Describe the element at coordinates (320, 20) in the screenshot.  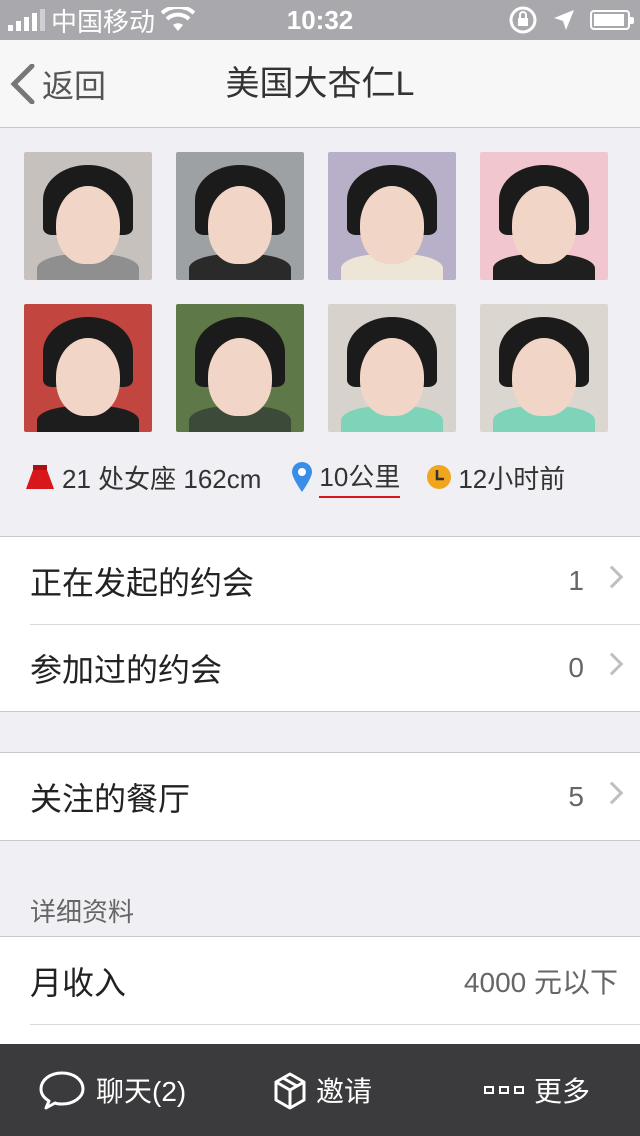
I see `status-bar: 中国移动 10:32` at that location.